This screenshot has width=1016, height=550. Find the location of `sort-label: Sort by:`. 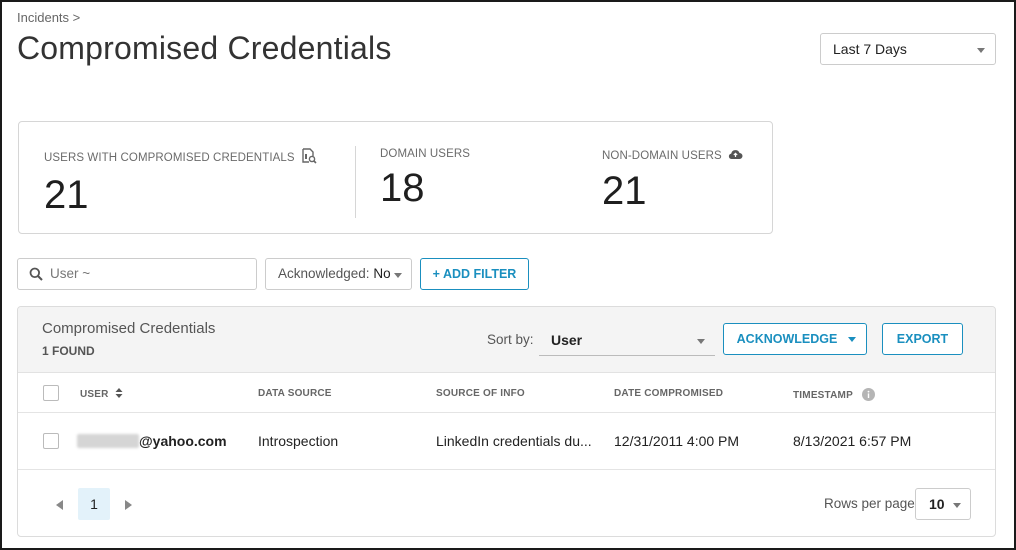

sort-label: Sort by: is located at coordinates (510, 339).